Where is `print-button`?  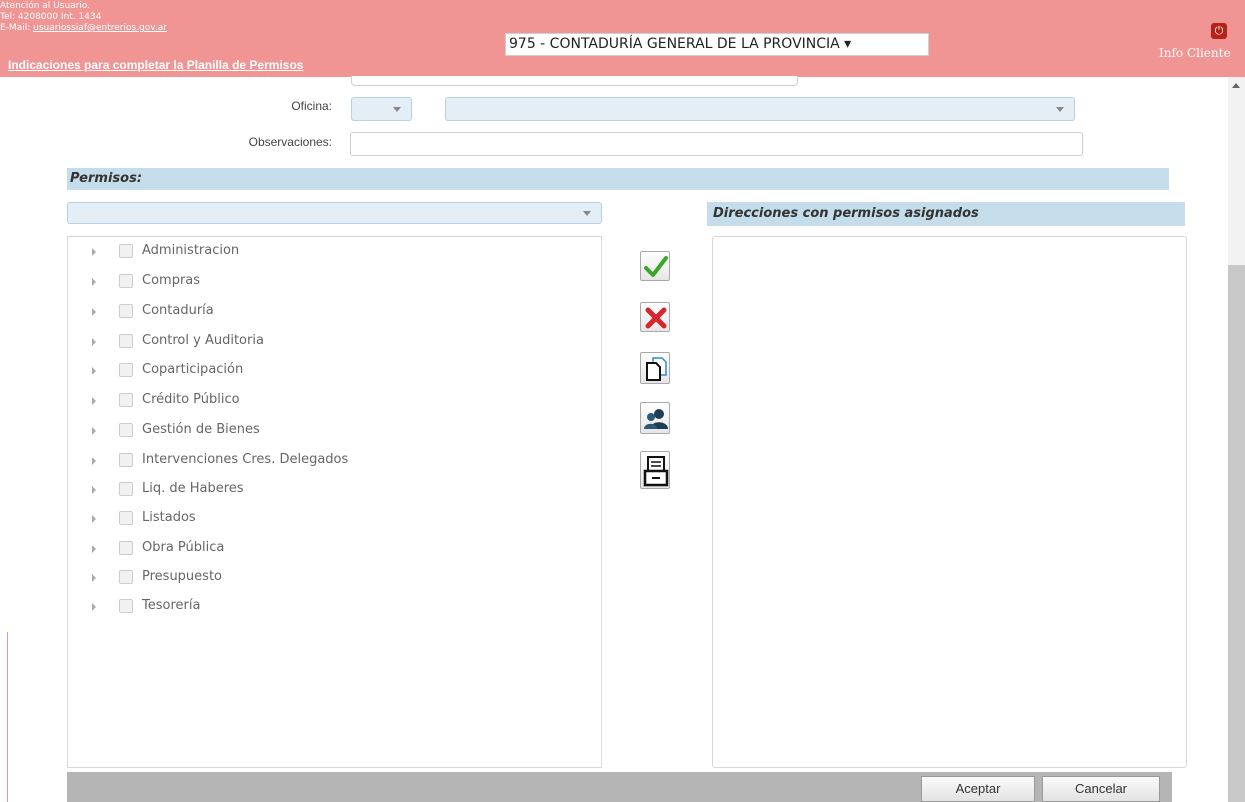 print-button is located at coordinates (655, 470).